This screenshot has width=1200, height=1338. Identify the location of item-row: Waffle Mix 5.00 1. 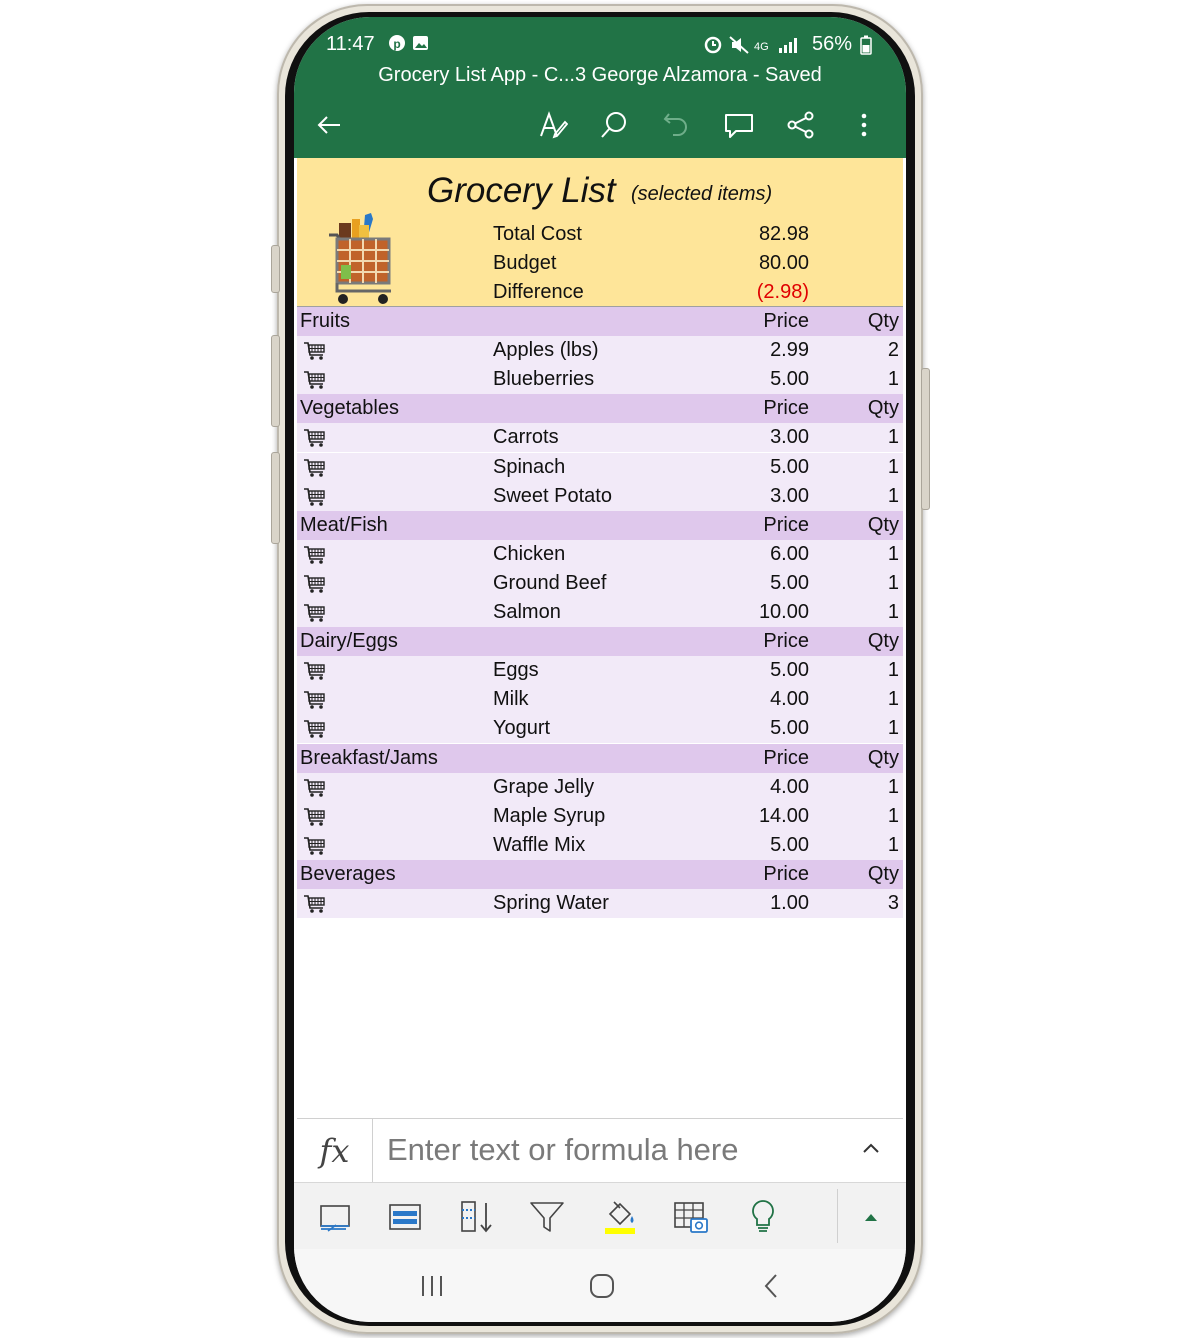
(600, 845).